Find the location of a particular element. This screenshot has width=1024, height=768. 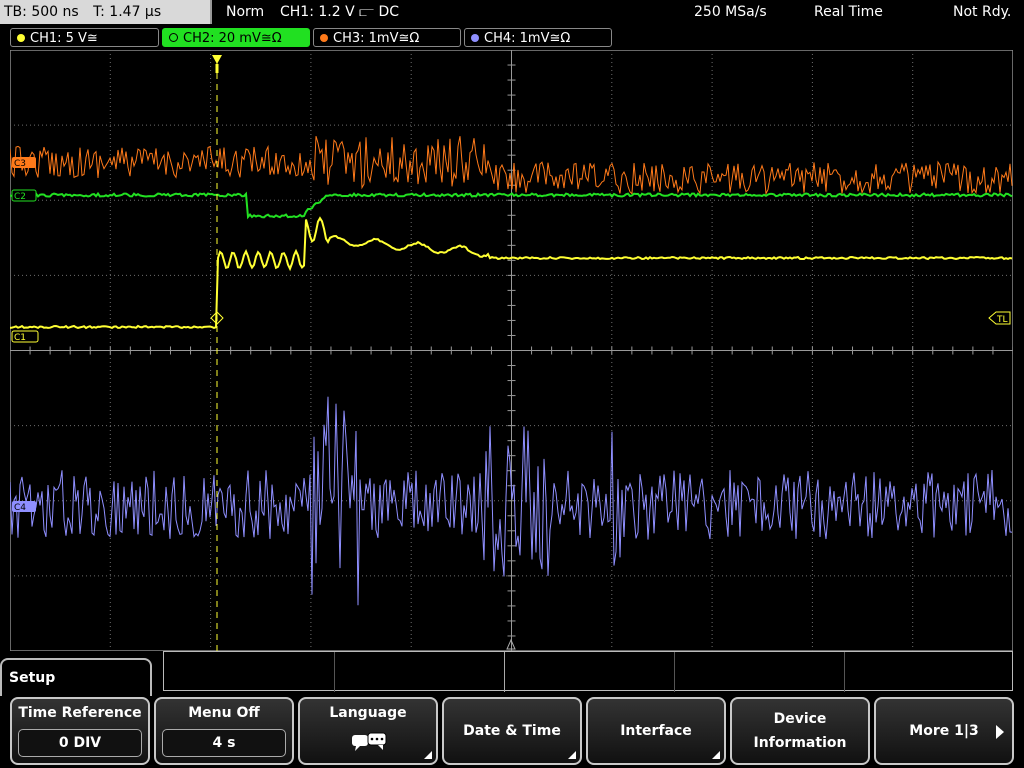

channel-tab-ch3: CH3: 1mV≅Ω is located at coordinates (387, 37).